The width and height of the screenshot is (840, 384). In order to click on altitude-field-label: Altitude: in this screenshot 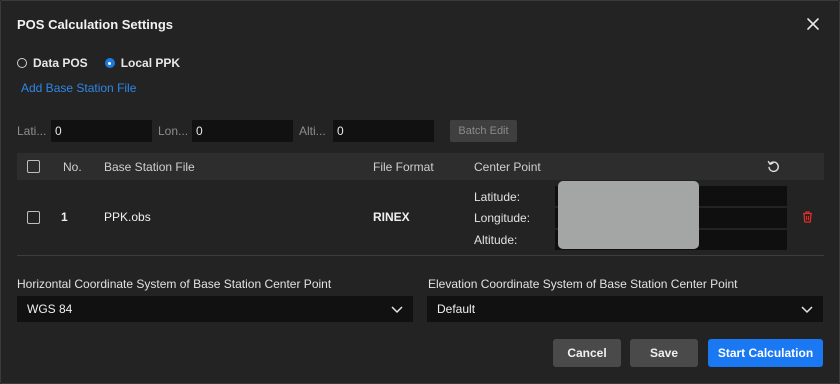, I will do `click(496, 240)`.